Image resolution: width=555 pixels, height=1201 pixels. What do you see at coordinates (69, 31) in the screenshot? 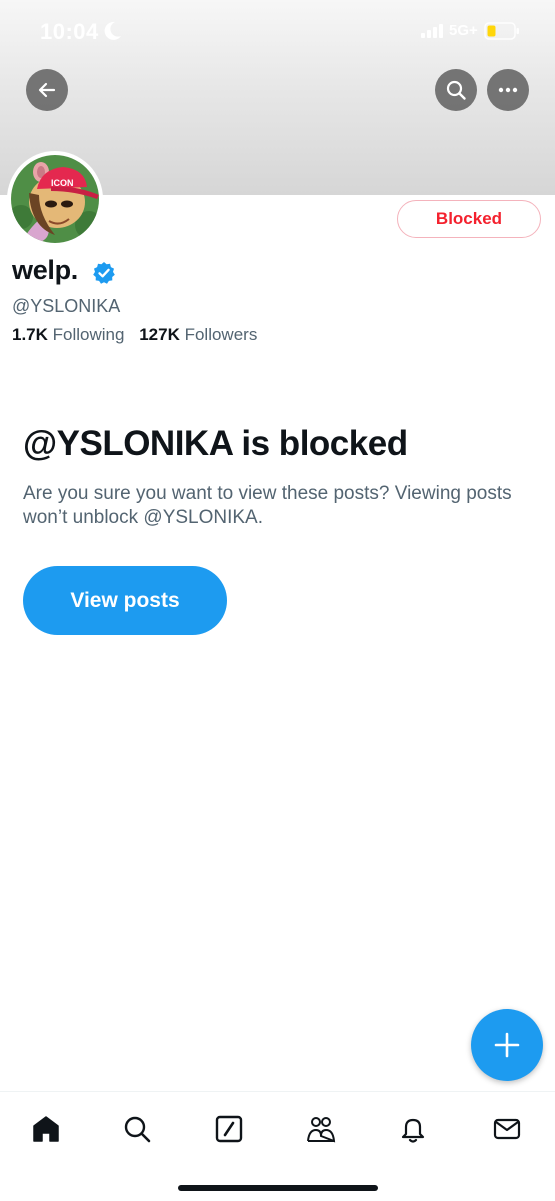
I see `status-time: 10:04` at bounding box center [69, 31].